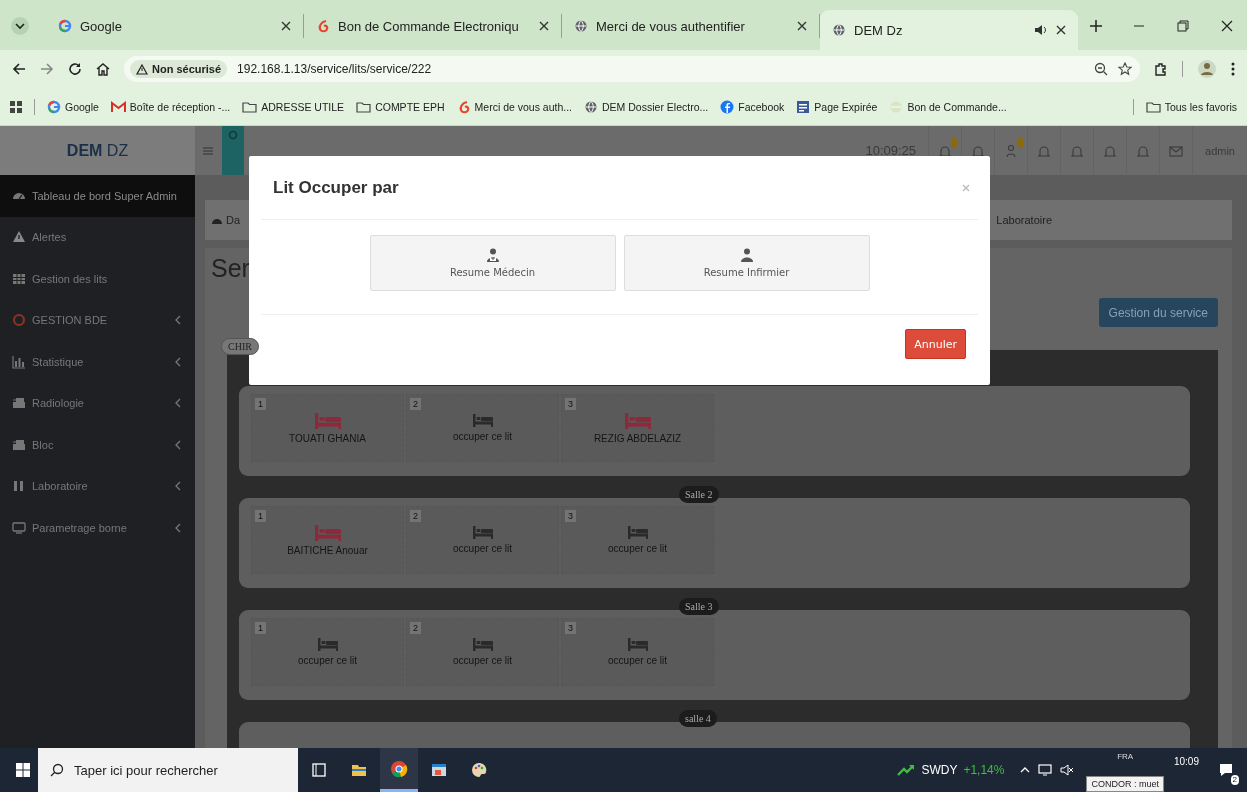 The height and width of the screenshot is (792, 1247). I want to click on sidebar-item: Gestion des lits, so click(97, 279).